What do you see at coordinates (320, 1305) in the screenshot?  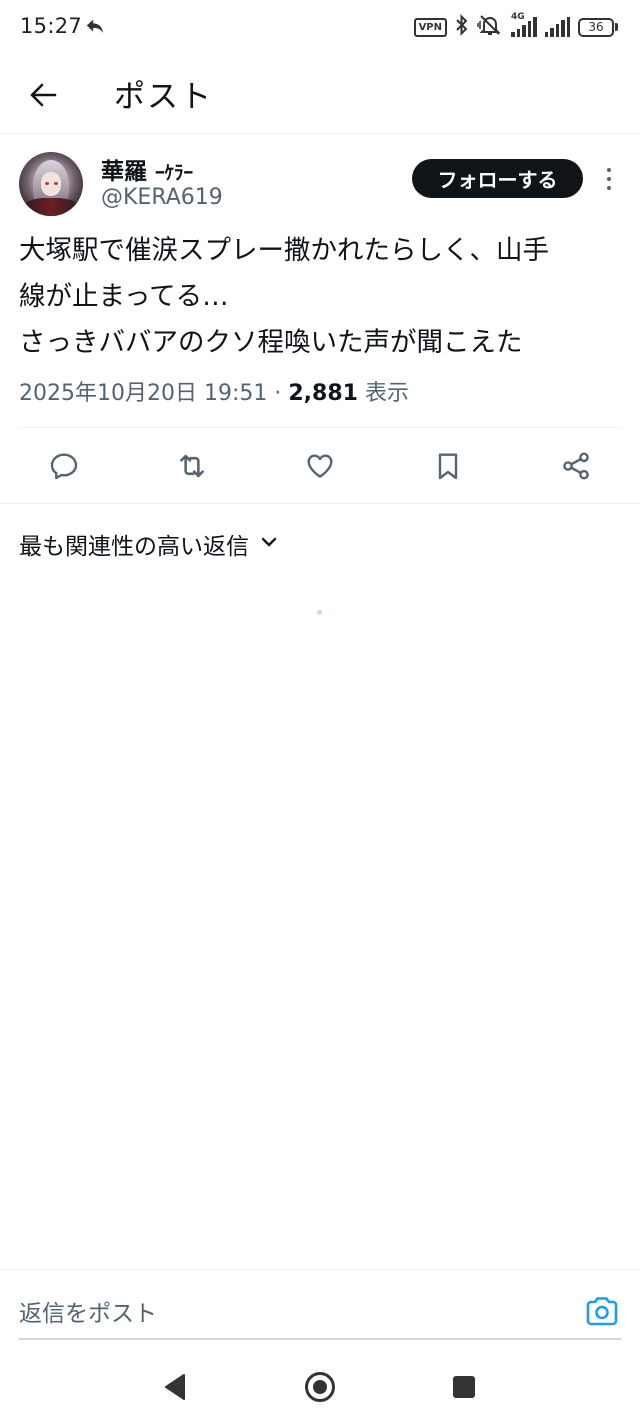 I see `reply-composer: 返信をポスト` at bounding box center [320, 1305].